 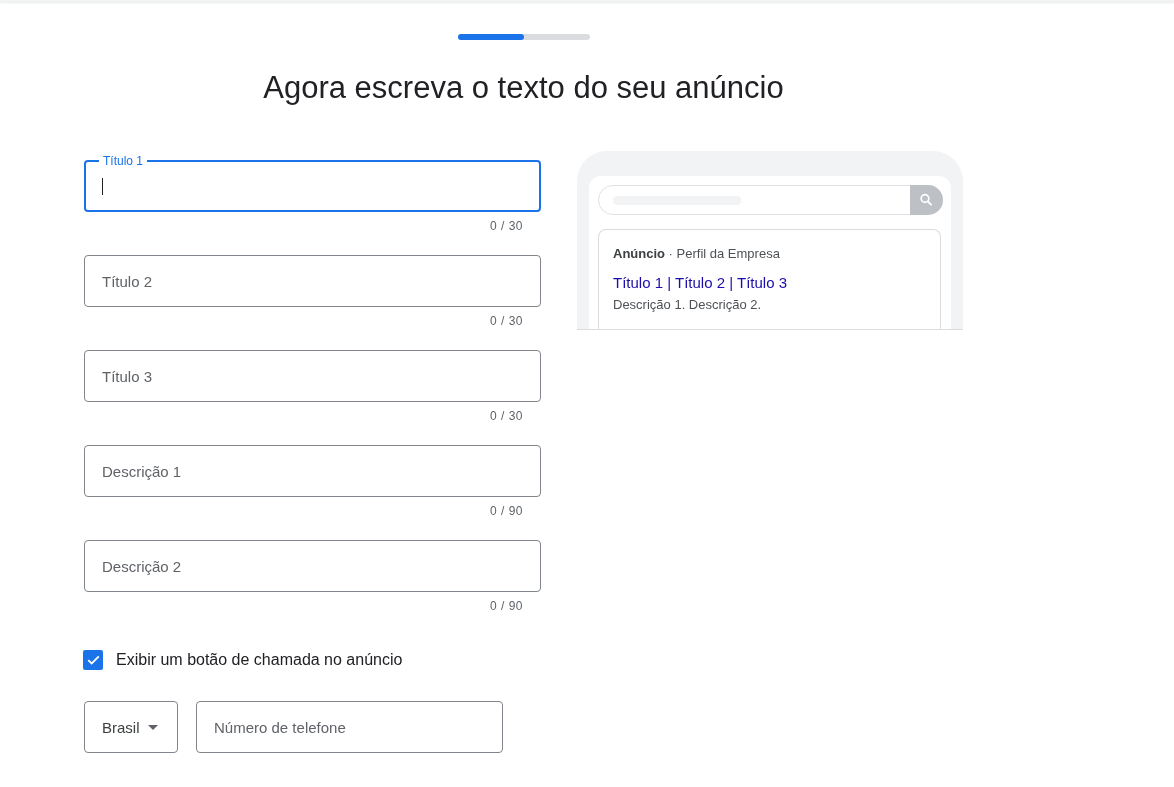 What do you see at coordinates (312, 566) in the screenshot?
I see `input-field: Descrição 2` at bounding box center [312, 566].